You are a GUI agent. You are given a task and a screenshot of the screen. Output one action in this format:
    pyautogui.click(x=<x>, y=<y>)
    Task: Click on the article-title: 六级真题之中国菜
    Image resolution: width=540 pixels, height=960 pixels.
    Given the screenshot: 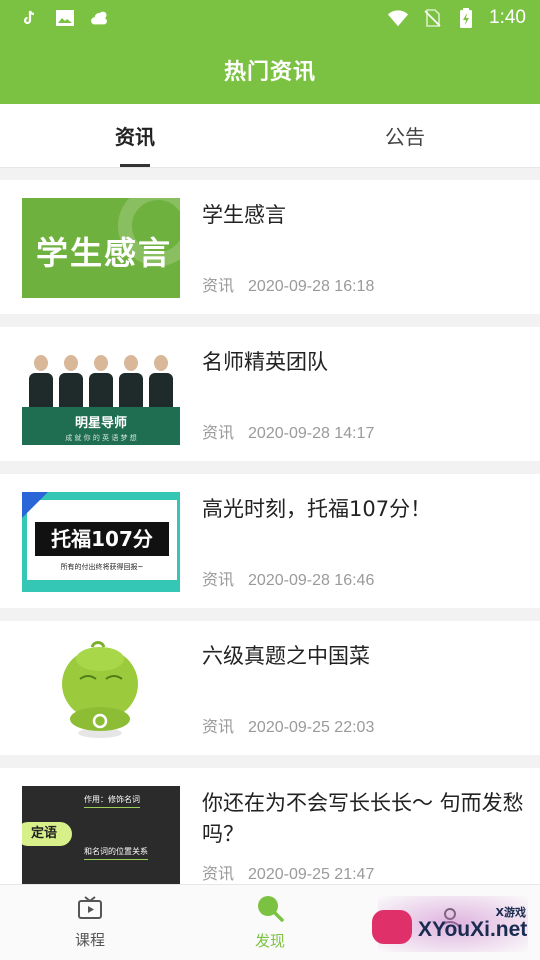 What is the action you would take?
    pyautogui.click(x=286, y=656)
    